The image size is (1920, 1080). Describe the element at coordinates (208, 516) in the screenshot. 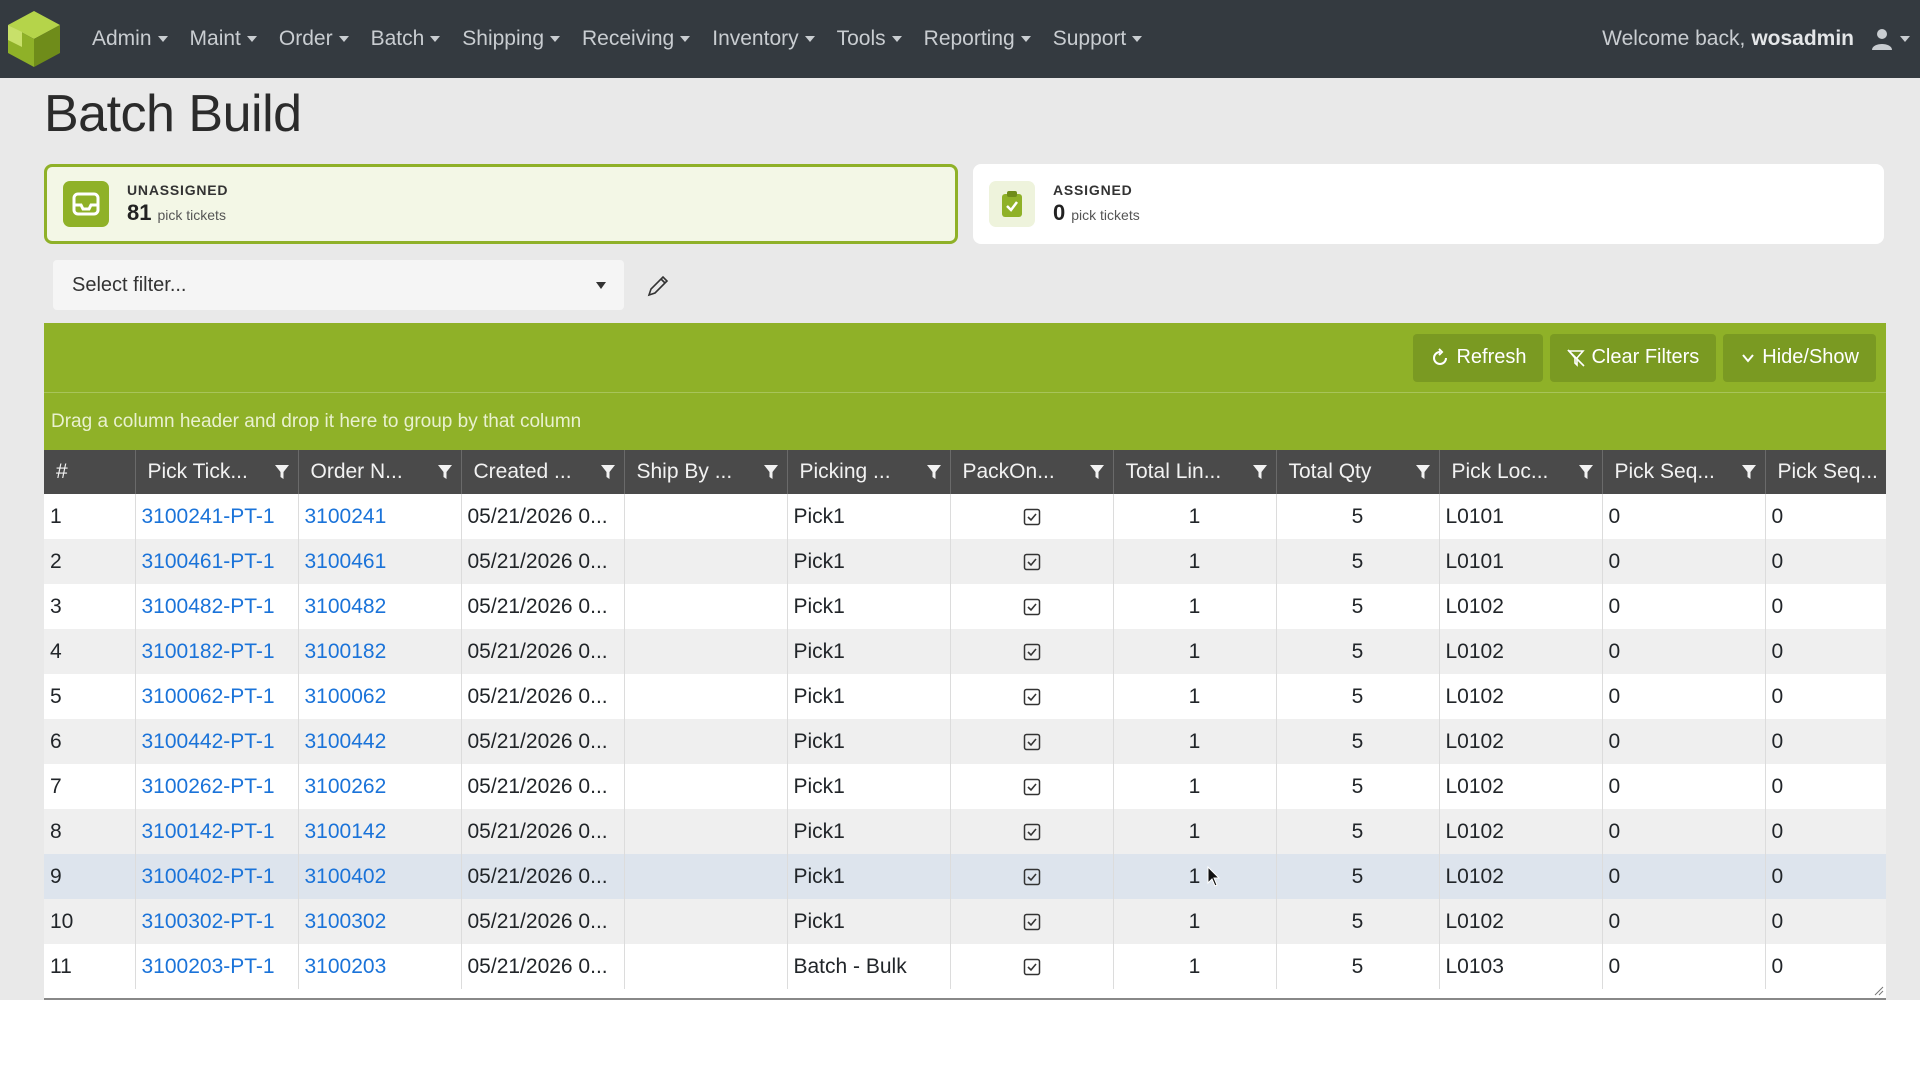

I see `pick-ticket-link: 3100241-PT-1` at that location.